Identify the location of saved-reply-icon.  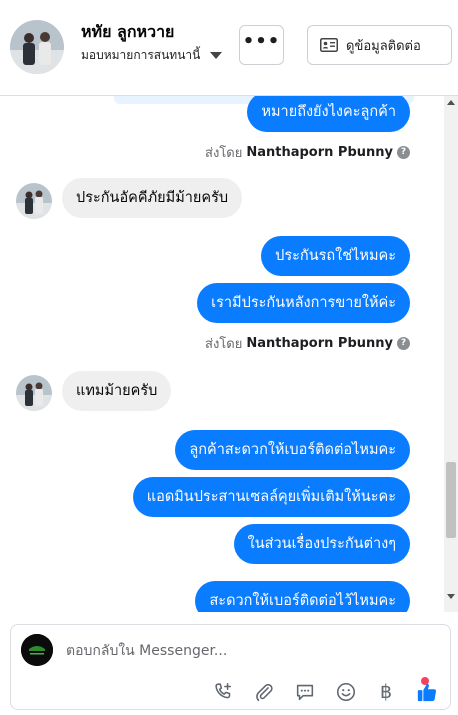
(305, 692).